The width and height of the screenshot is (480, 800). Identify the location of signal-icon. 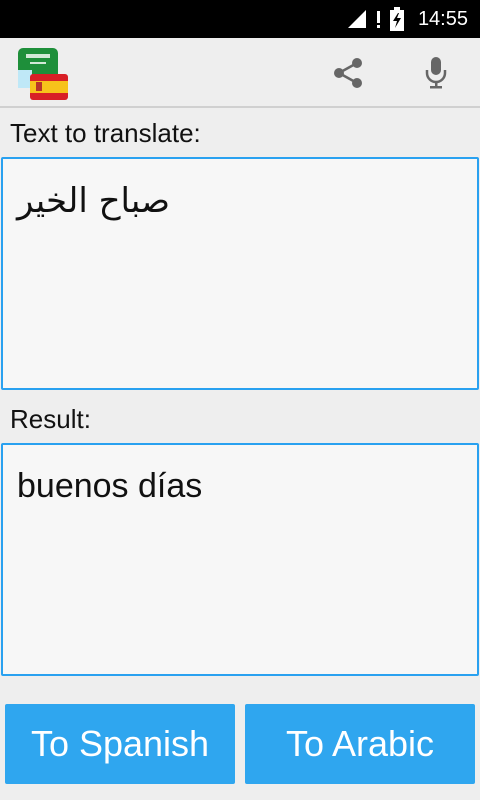
(356, 19).